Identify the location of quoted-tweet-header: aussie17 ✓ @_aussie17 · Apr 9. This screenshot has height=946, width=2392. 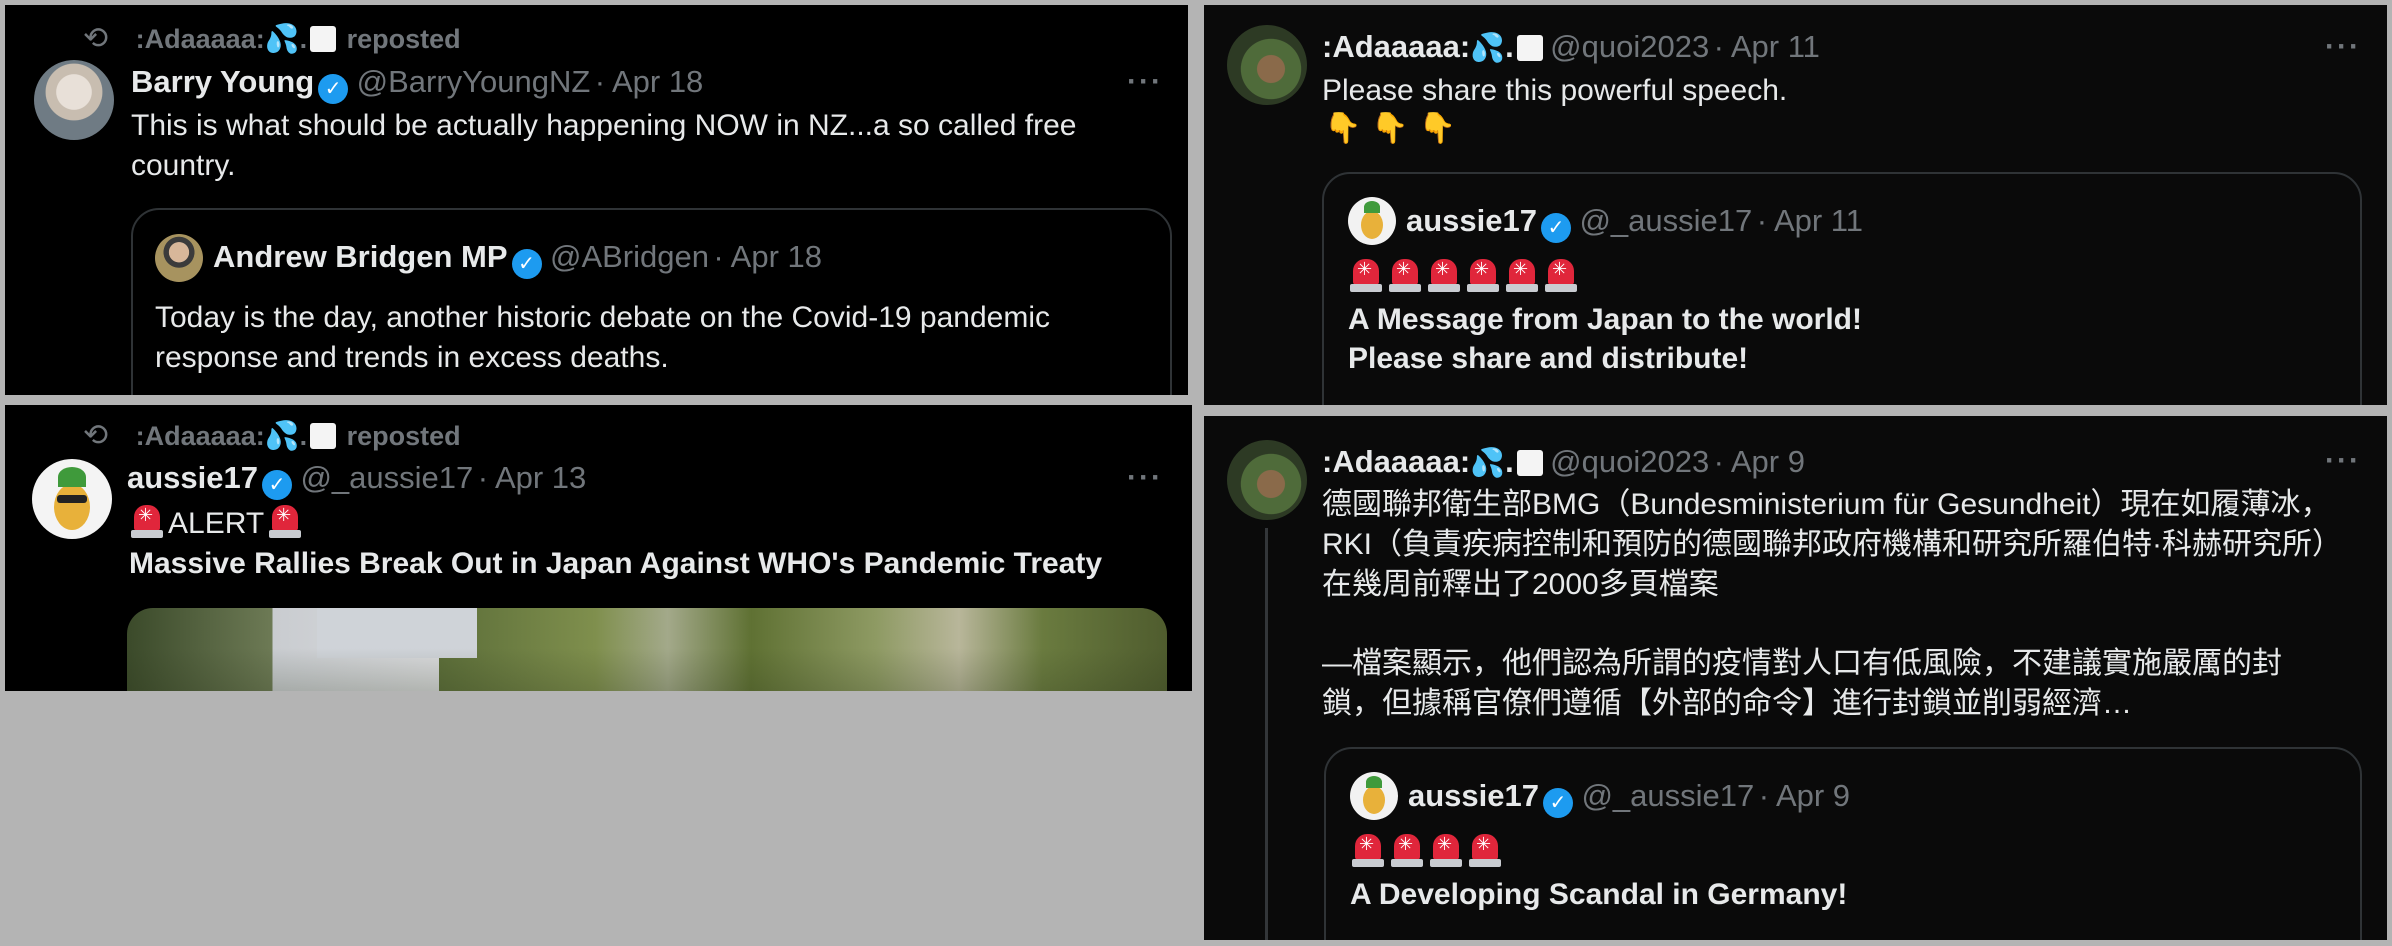
(1629, 798).